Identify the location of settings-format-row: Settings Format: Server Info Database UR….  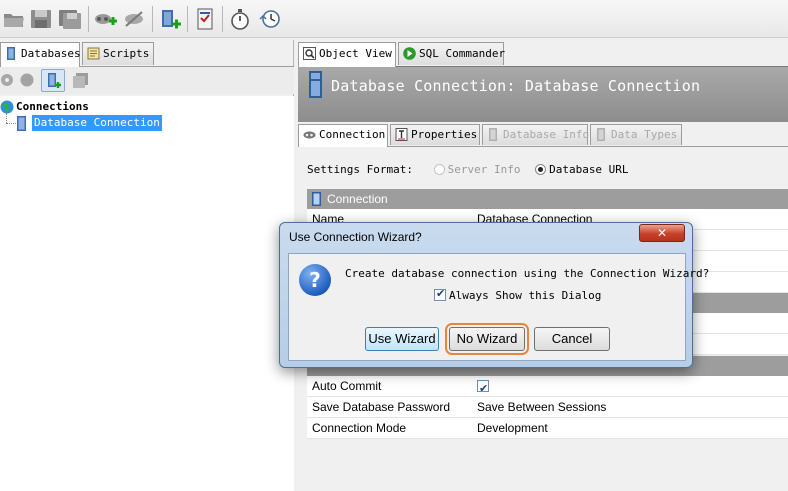
(468, 169).